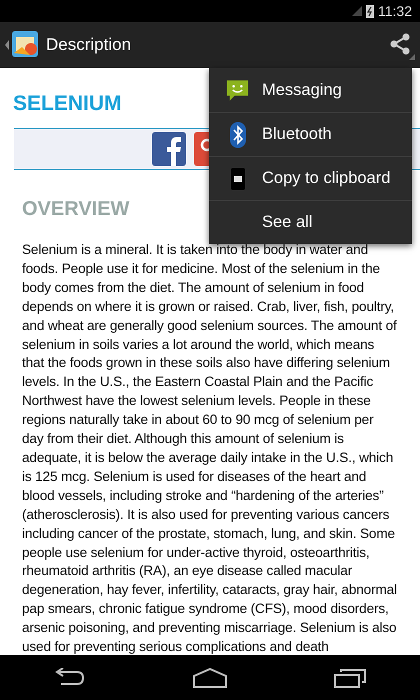  I want to click on section-heading: OVERVIEW, so click(76, 209).